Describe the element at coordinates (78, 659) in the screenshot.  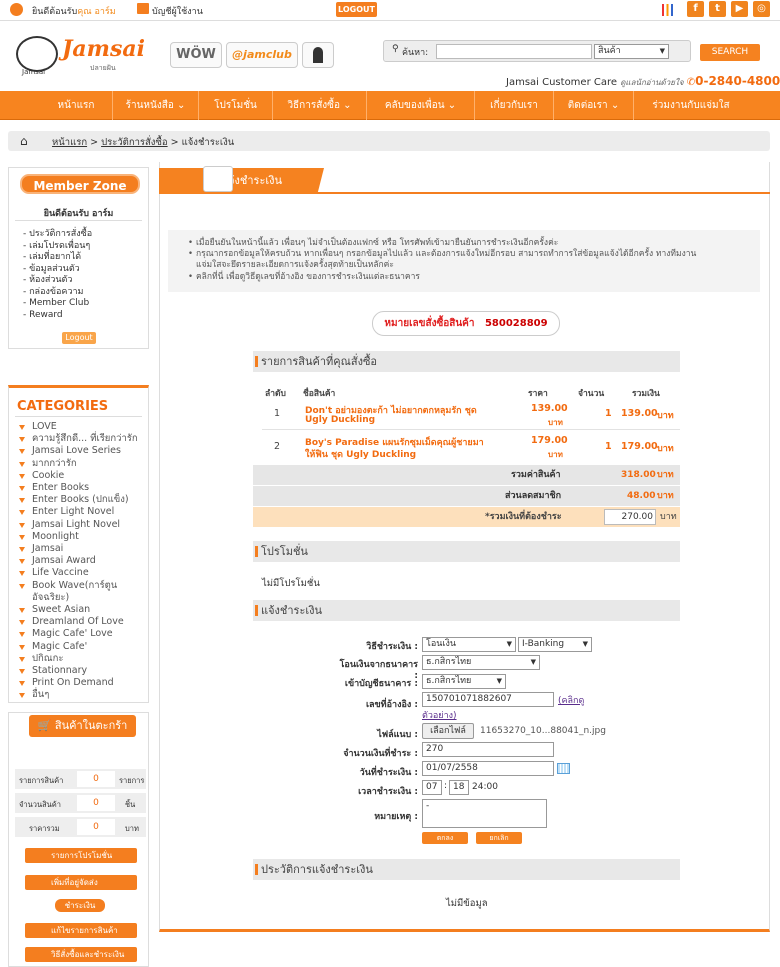
I see `category-item: ปกิณกะ` at that location.